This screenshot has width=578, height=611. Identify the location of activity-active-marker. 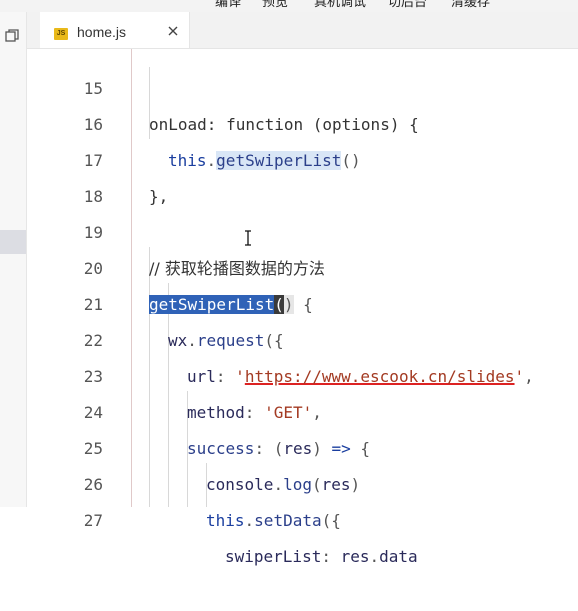
(13, 242).